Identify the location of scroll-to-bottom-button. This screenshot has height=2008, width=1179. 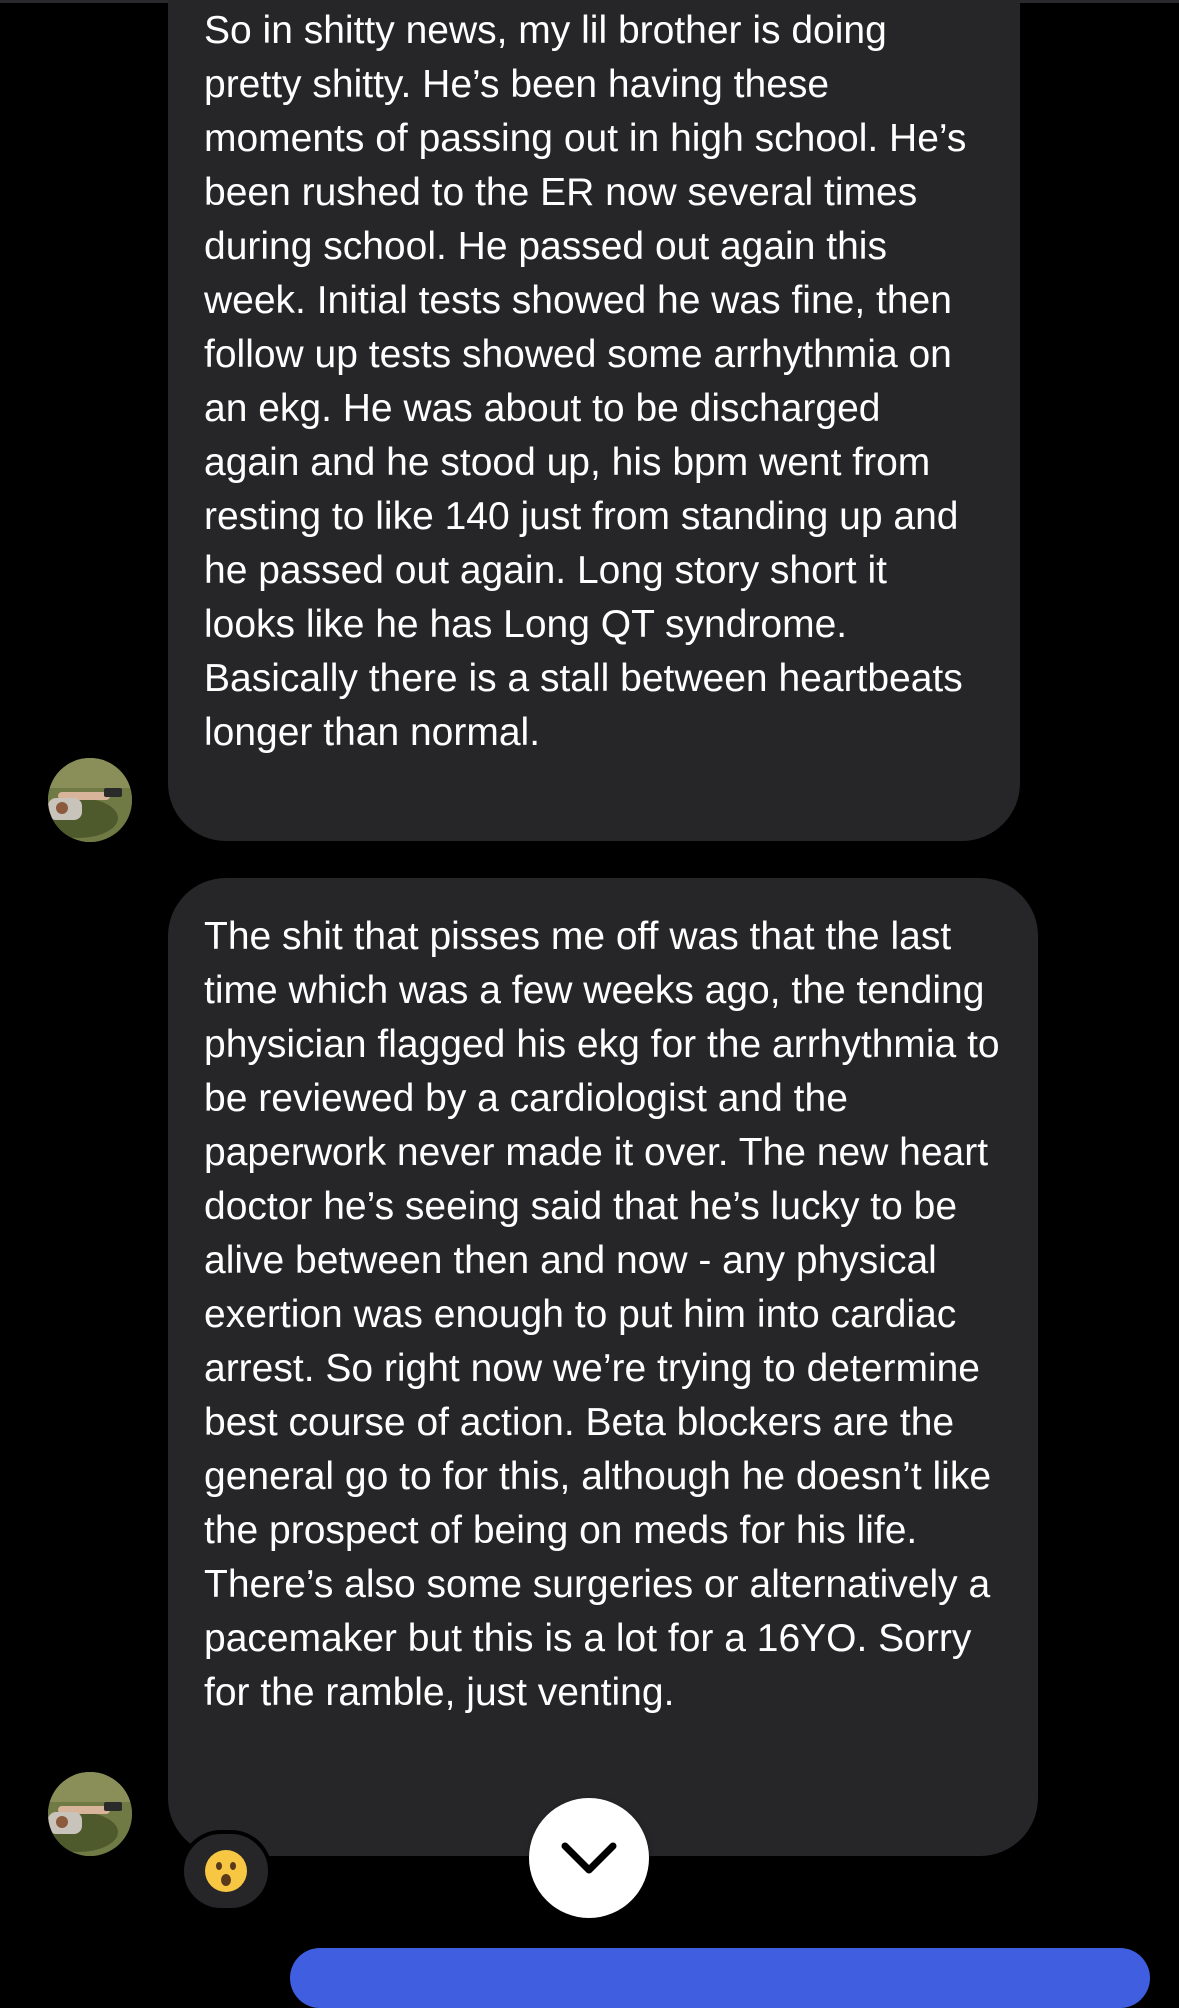
(589, 1858).